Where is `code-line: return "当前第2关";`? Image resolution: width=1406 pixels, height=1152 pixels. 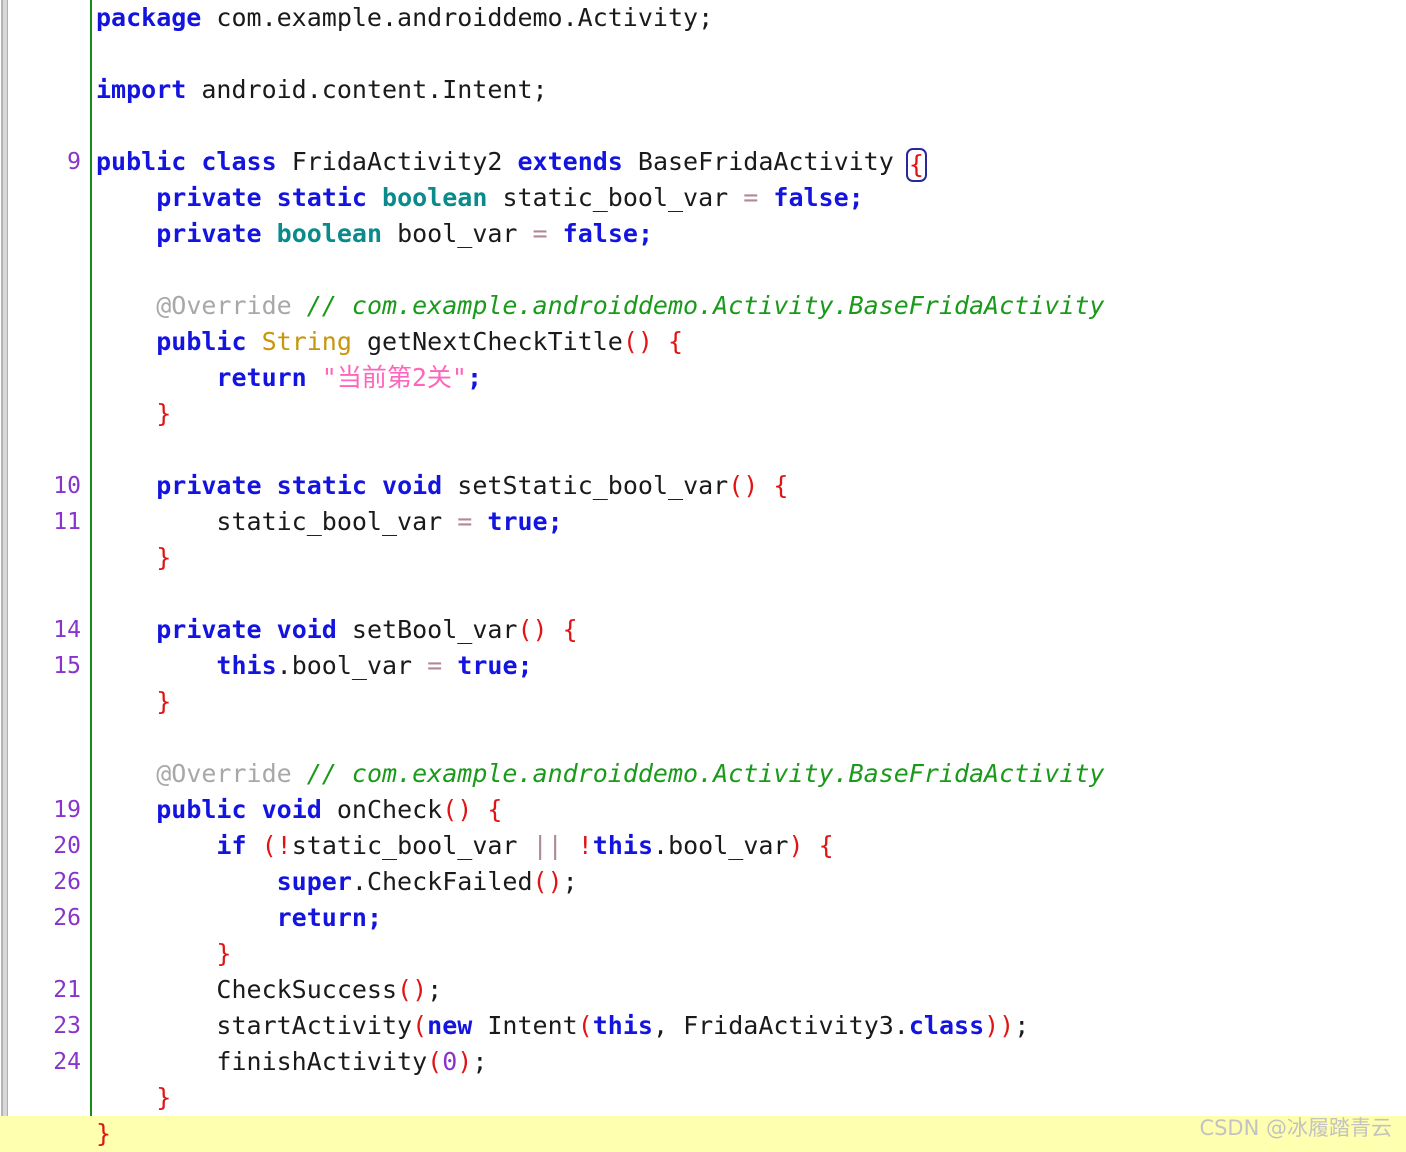 code-line: return "当前第2关"; is located at coordinates (703, 378).